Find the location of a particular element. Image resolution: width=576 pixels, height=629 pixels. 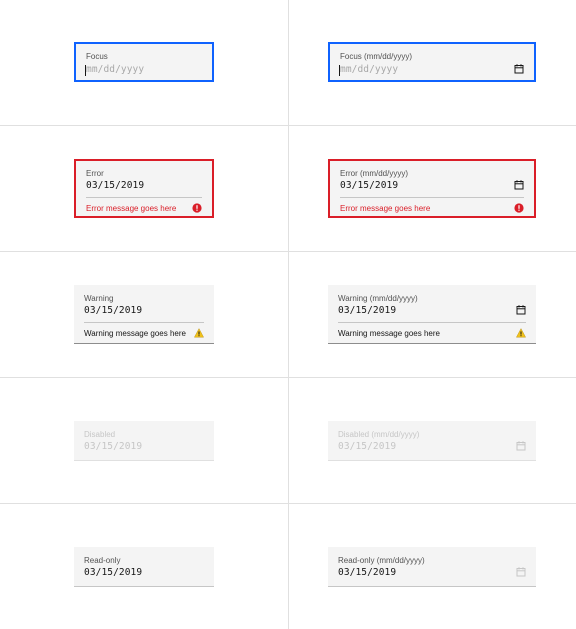

disabled-date-input: Disabled 03/15/2019 is located at coordinates (144, 441).